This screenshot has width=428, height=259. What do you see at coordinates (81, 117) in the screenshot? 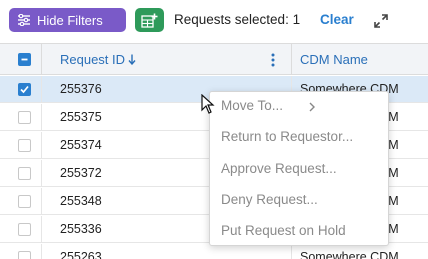
I see `request-id-cell: 255375` at bounding box center [81, 117].